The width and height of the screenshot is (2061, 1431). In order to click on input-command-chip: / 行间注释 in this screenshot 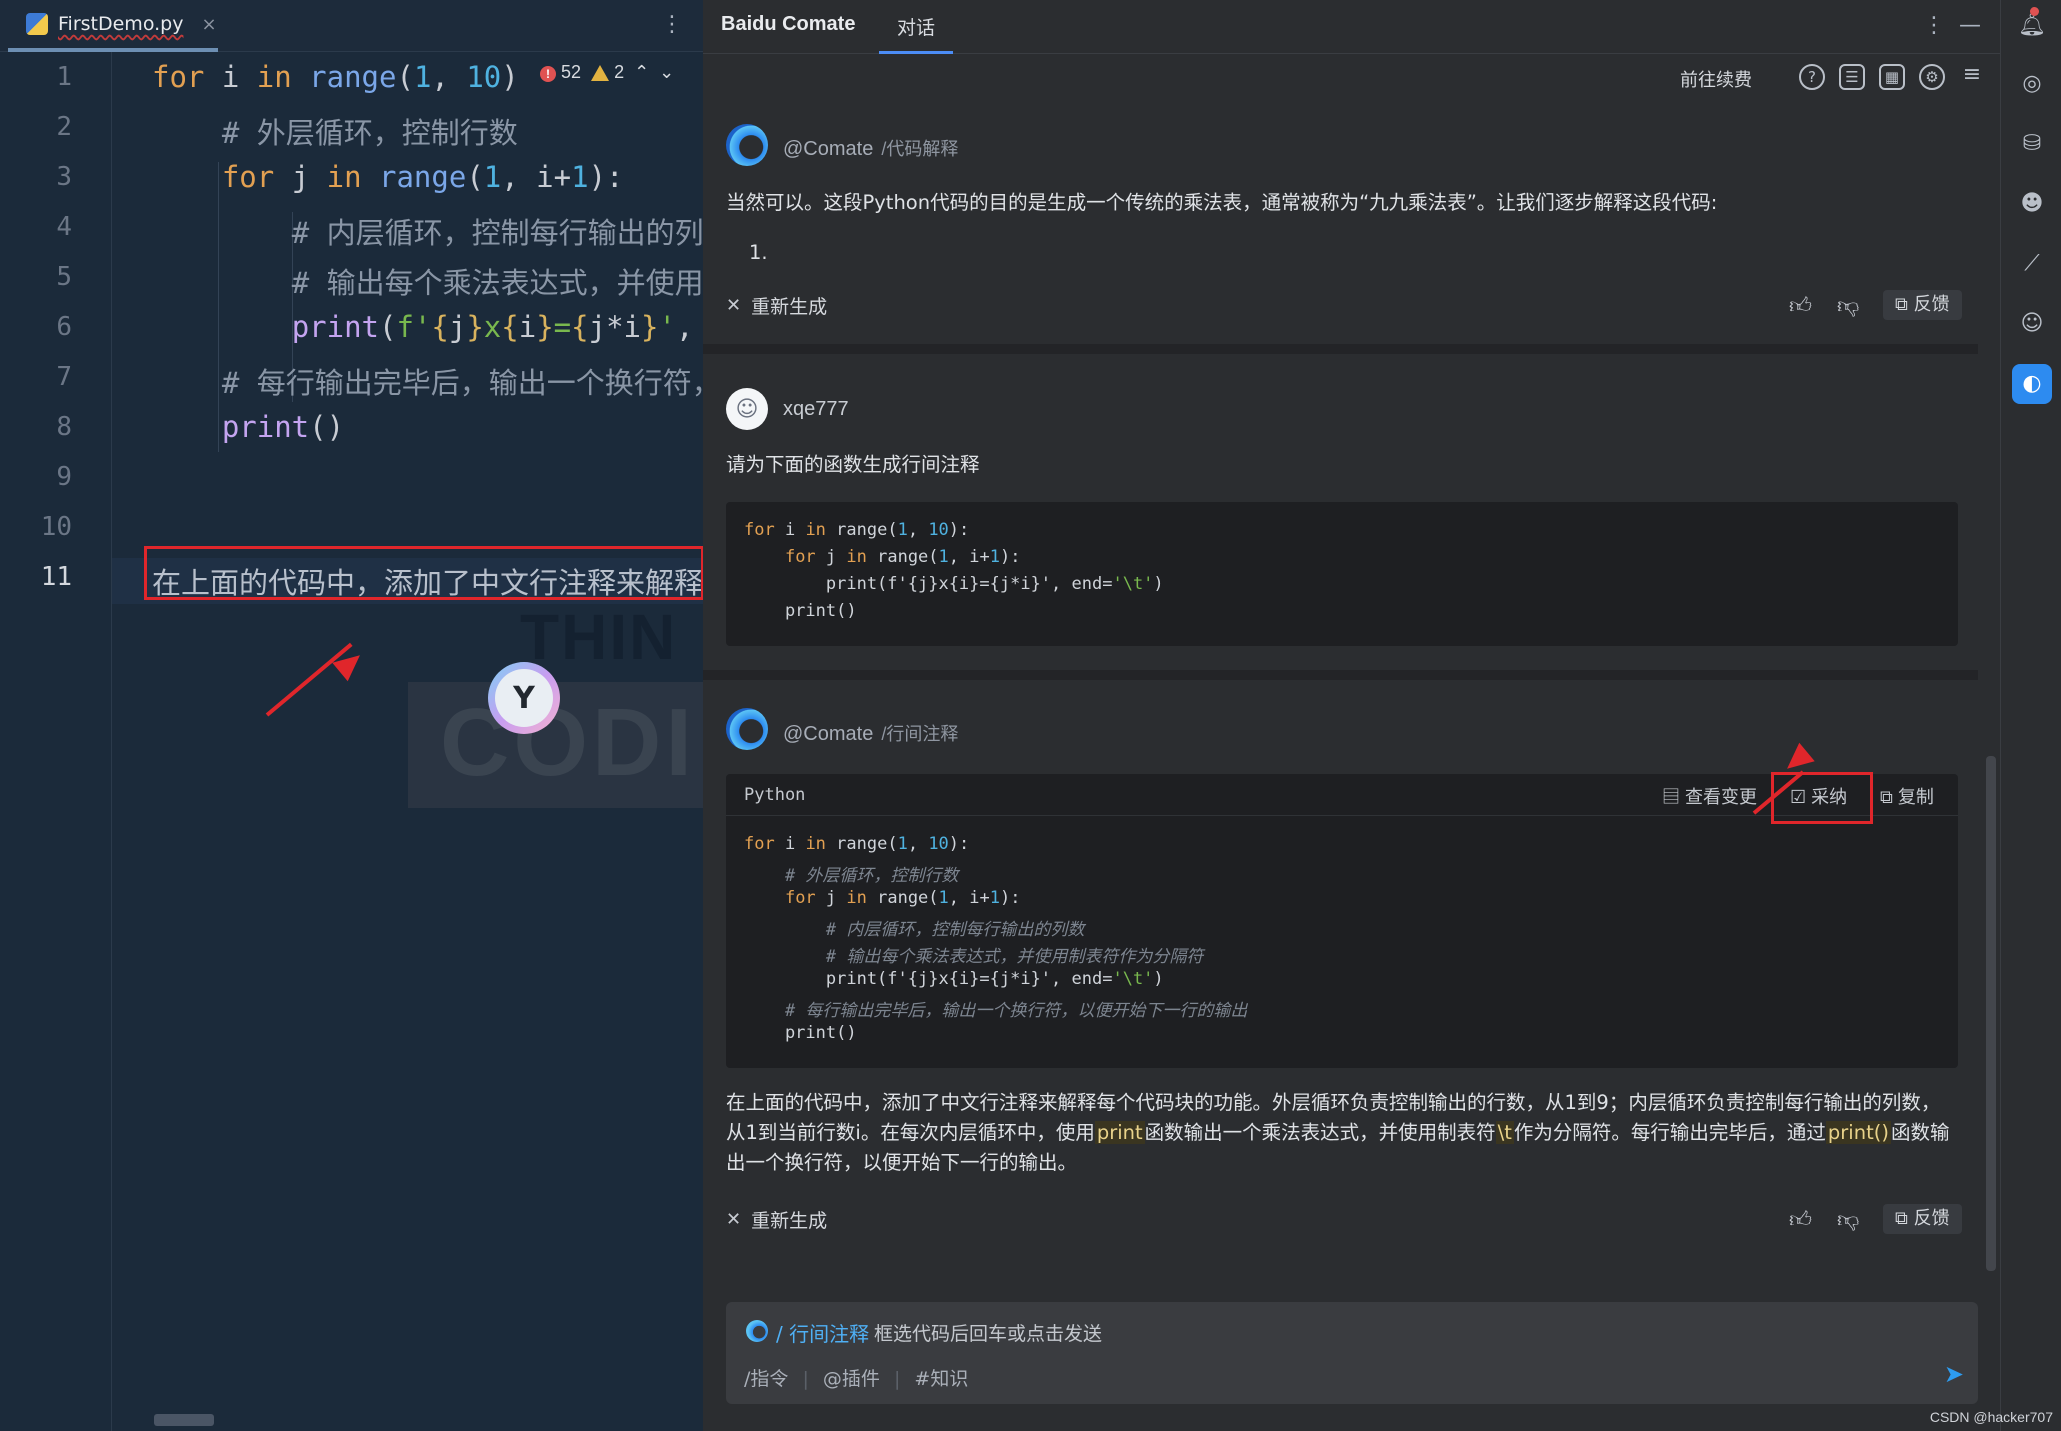, I will do `click(822, 1332)`.